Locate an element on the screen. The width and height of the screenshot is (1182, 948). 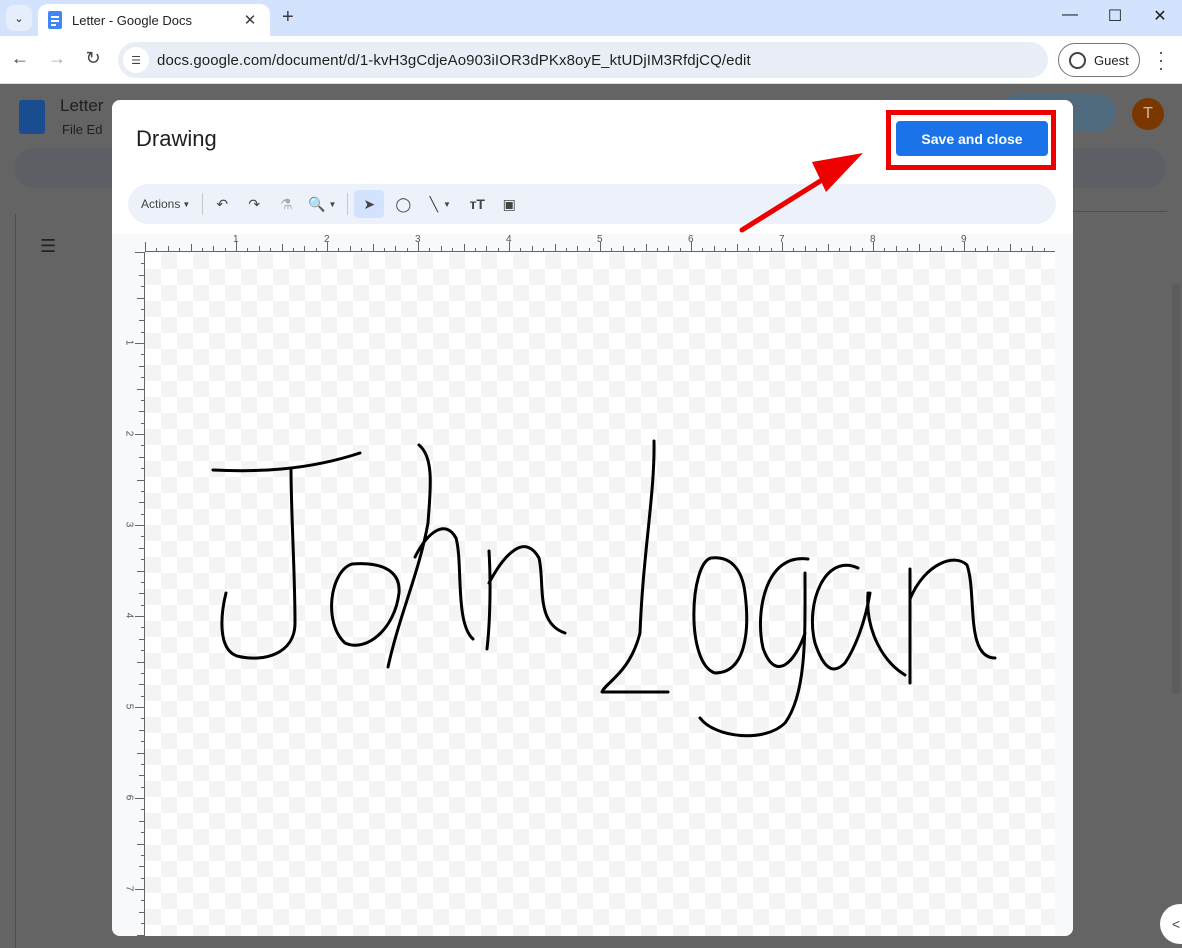
chevron-left-icon: < is located at coordinates (1176, 924).